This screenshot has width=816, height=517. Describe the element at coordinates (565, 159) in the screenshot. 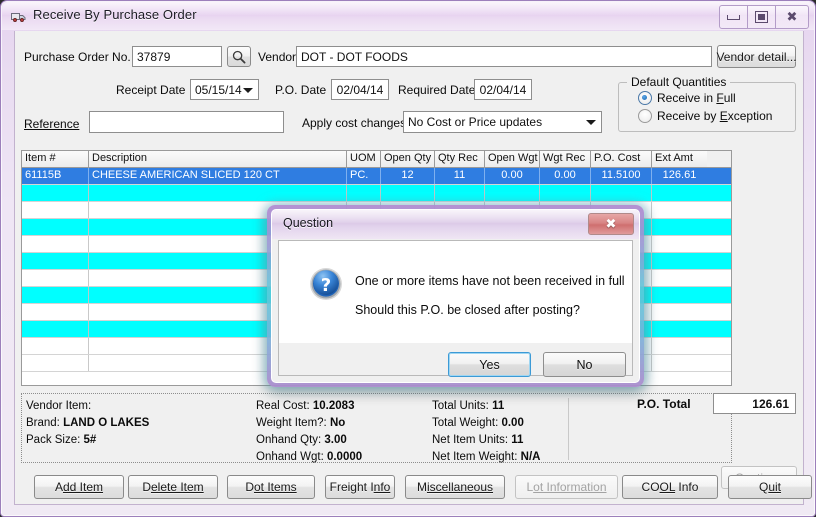

I see `grid-column-header: Wgt Rec` at that location.